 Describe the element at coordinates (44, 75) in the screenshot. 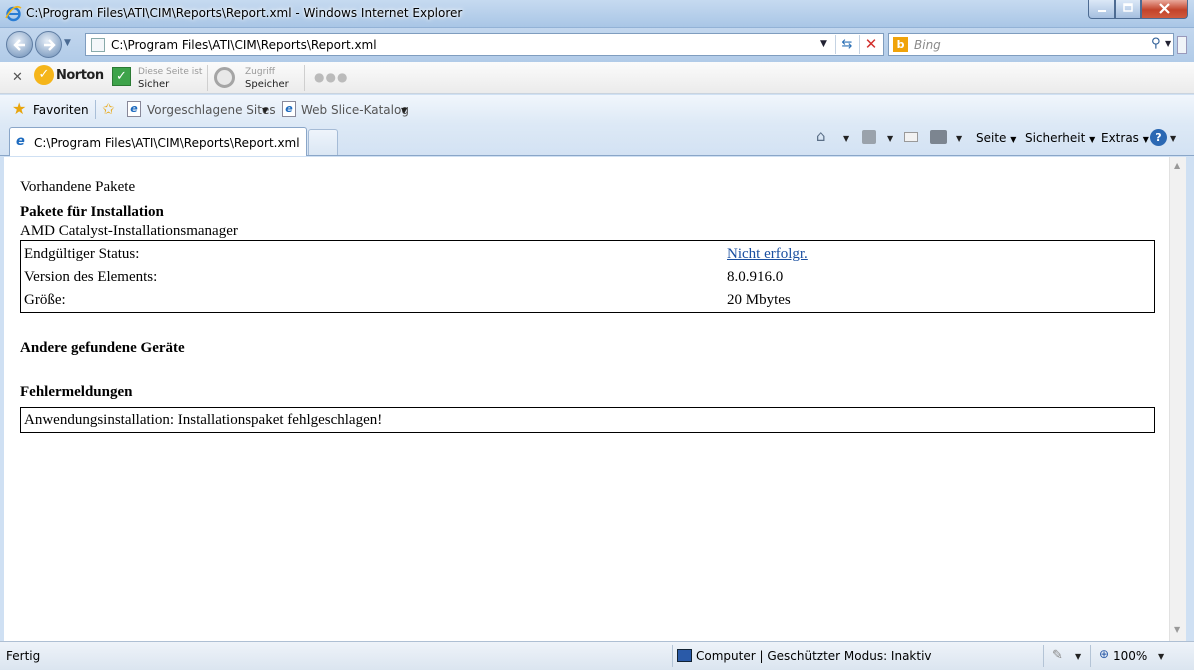

I see `norton-check-icon: ✓` at that location.